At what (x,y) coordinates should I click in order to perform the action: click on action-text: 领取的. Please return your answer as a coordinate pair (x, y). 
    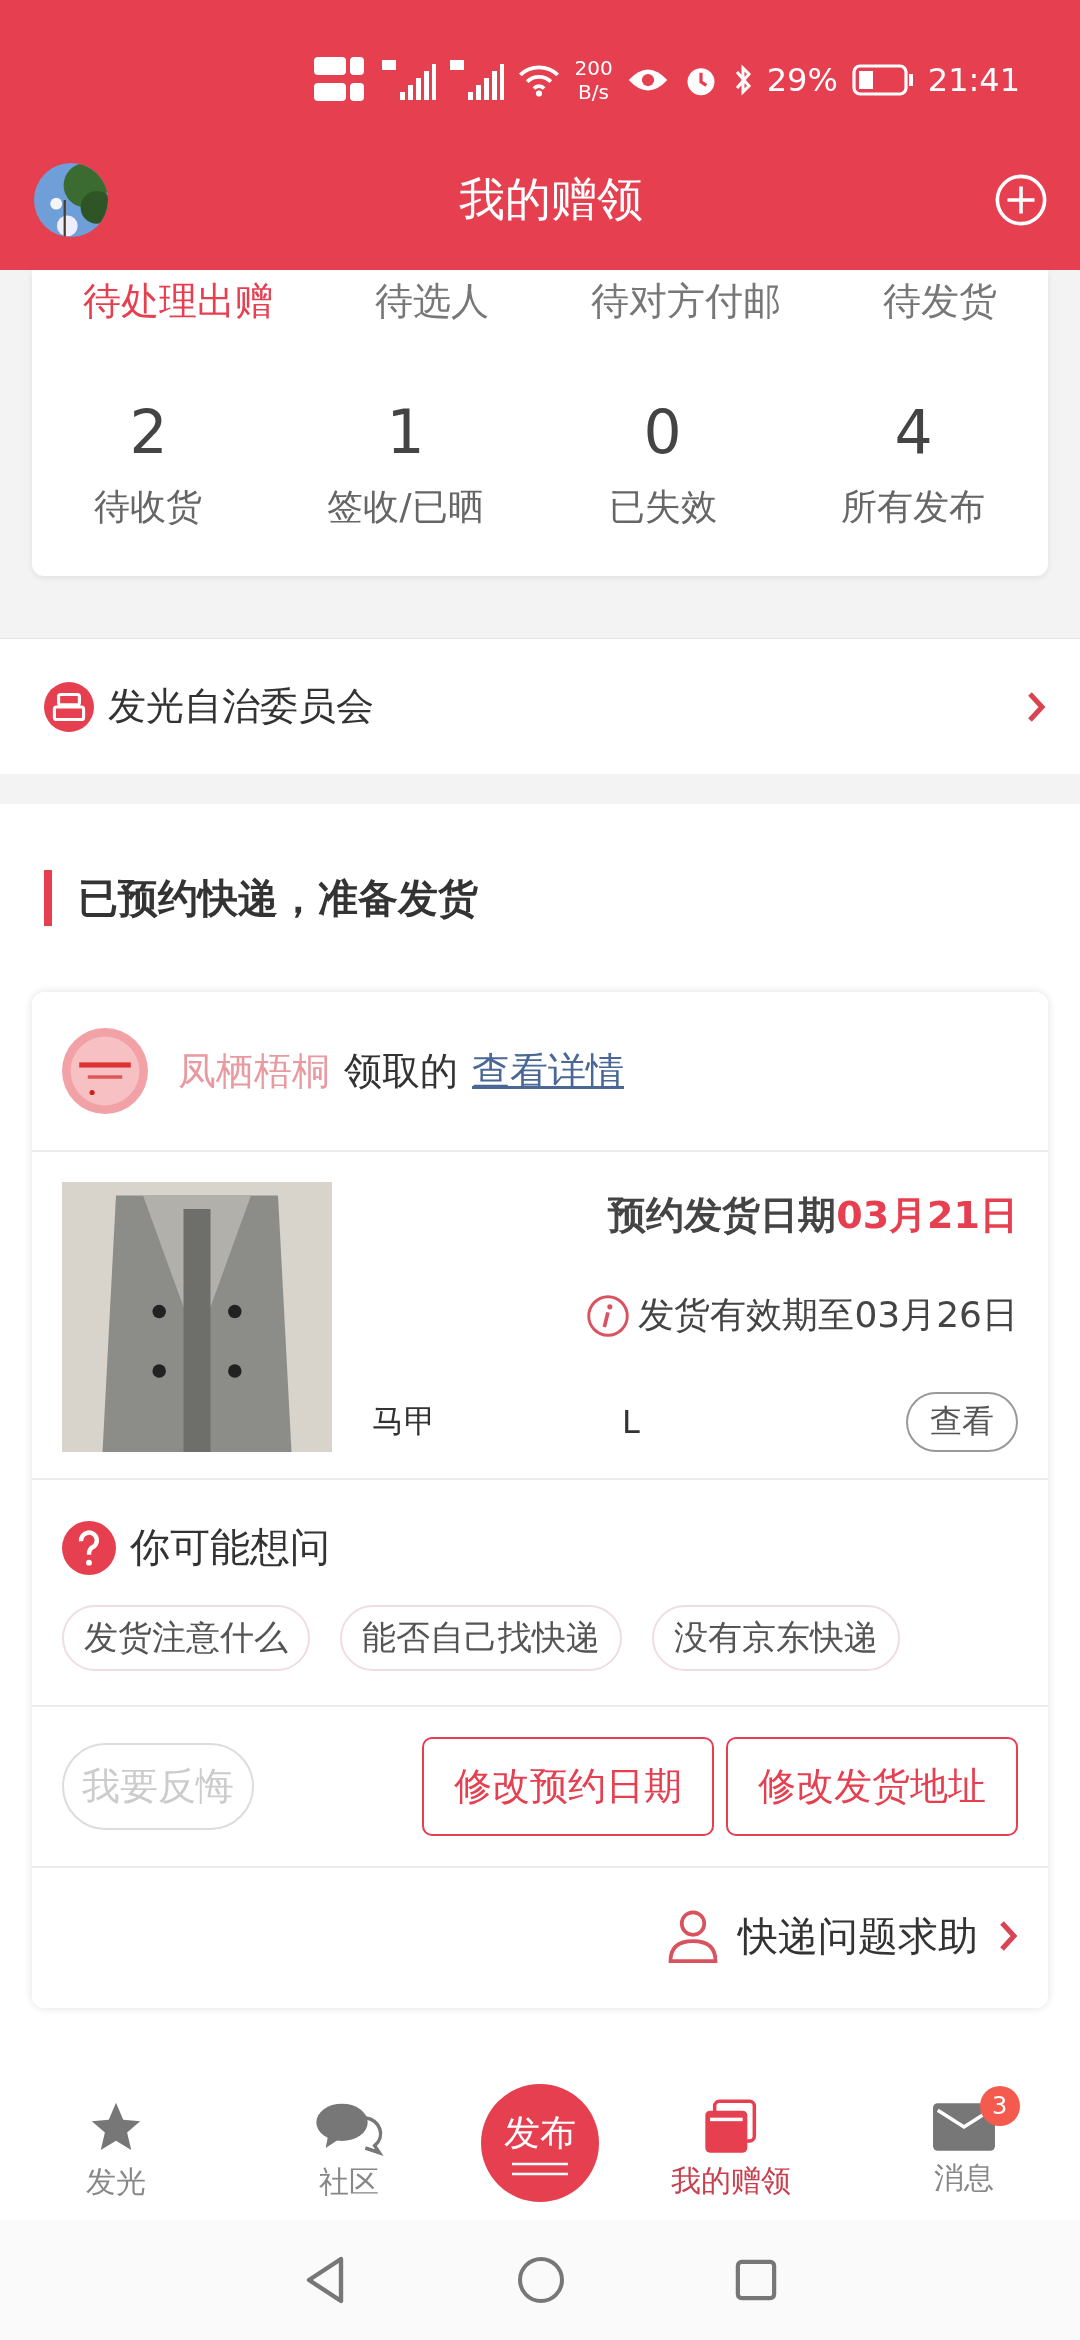
    Looking at the image, I should click on (401, 1071).